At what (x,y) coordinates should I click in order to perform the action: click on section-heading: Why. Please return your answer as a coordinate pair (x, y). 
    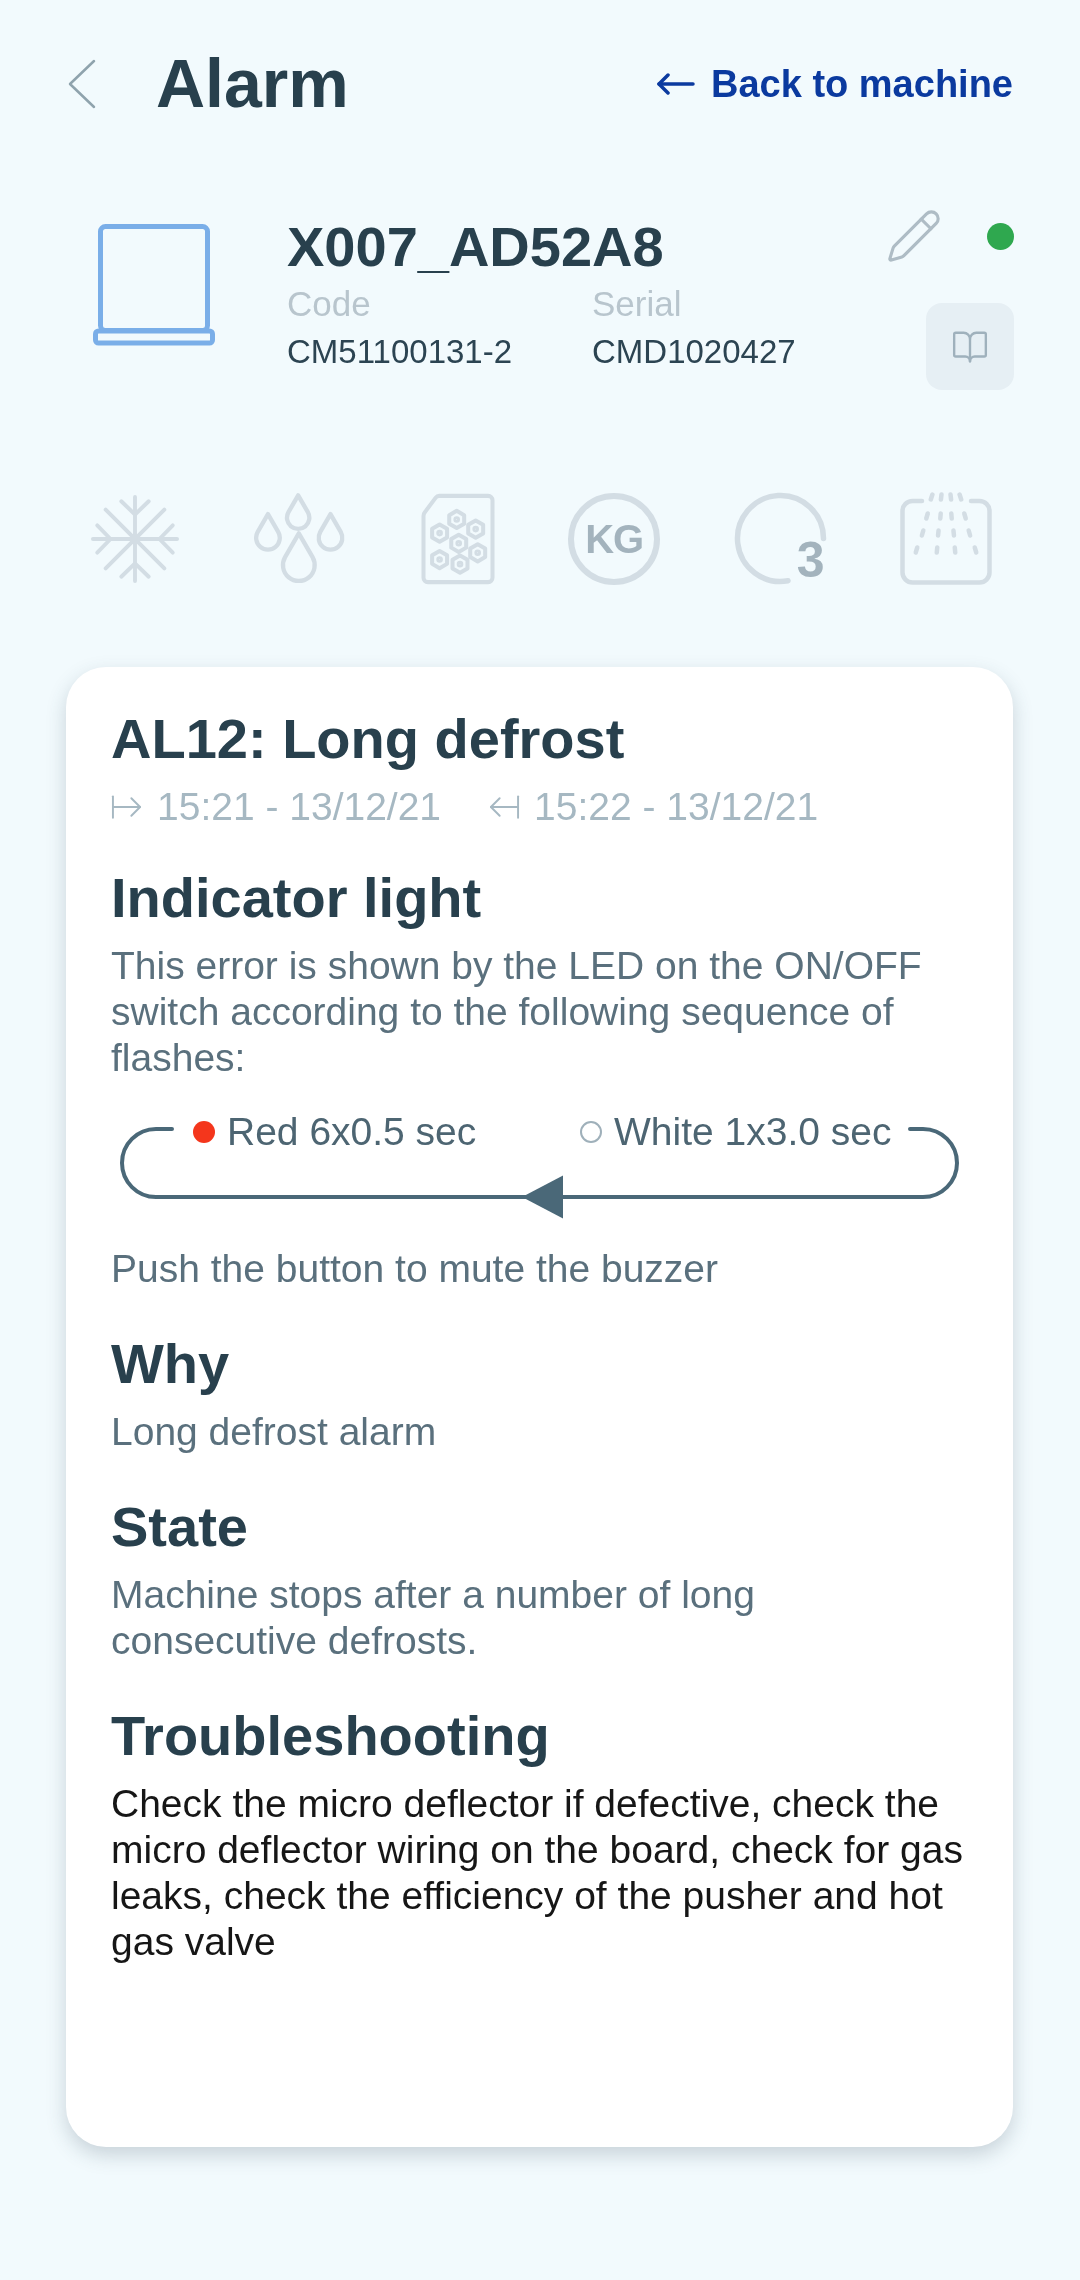
    Looking at the image, I should click on (171, 1364).